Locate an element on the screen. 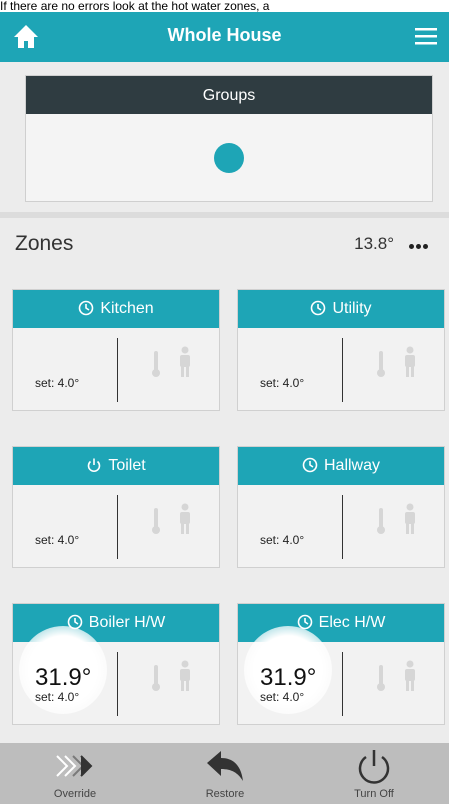 The width and height of the screenshot is (449, 804). override-label: Override is located at coordinates (75, 794).